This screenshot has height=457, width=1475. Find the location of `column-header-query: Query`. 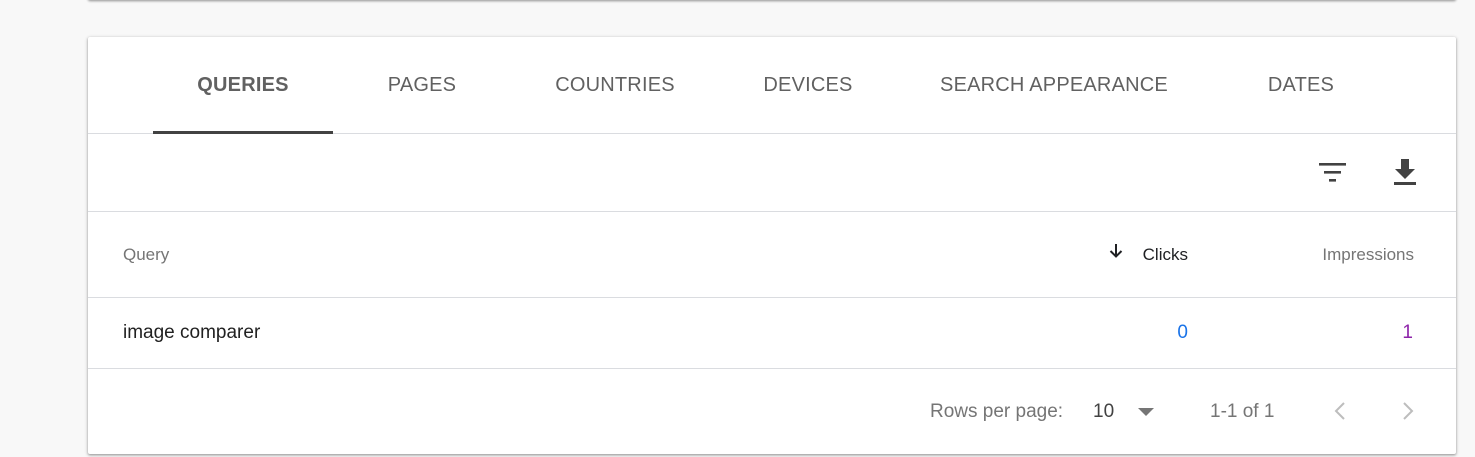

column-header-query: Query is located at coordinates (146, 254).